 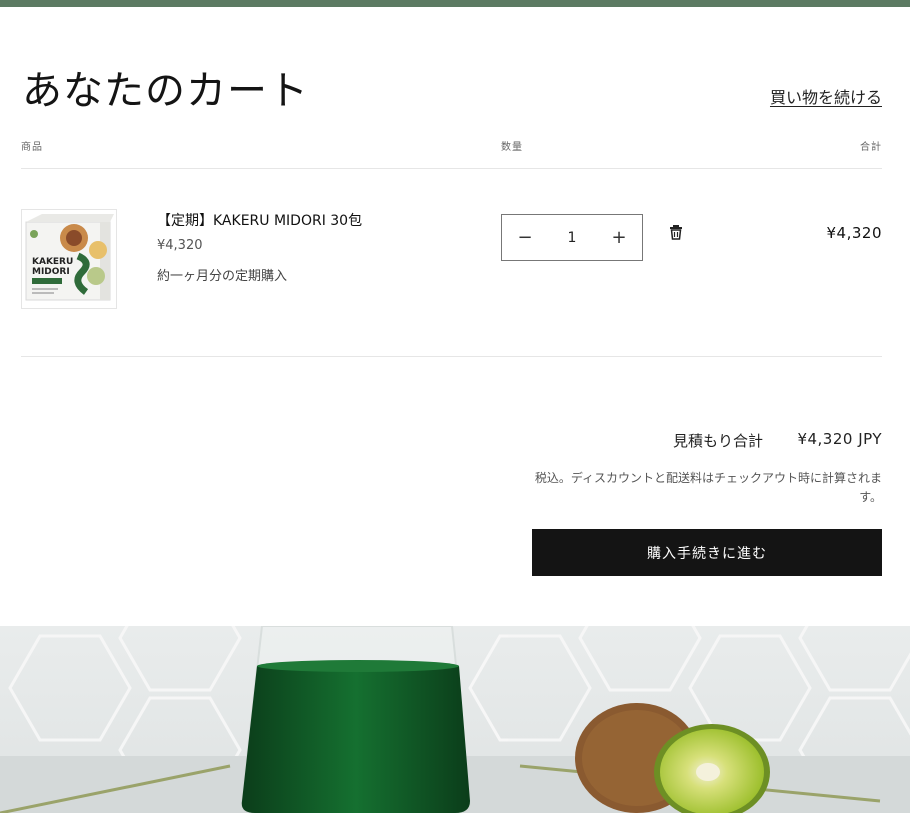 I want to click on quantity-input: 1, so click(x=572, y=238).